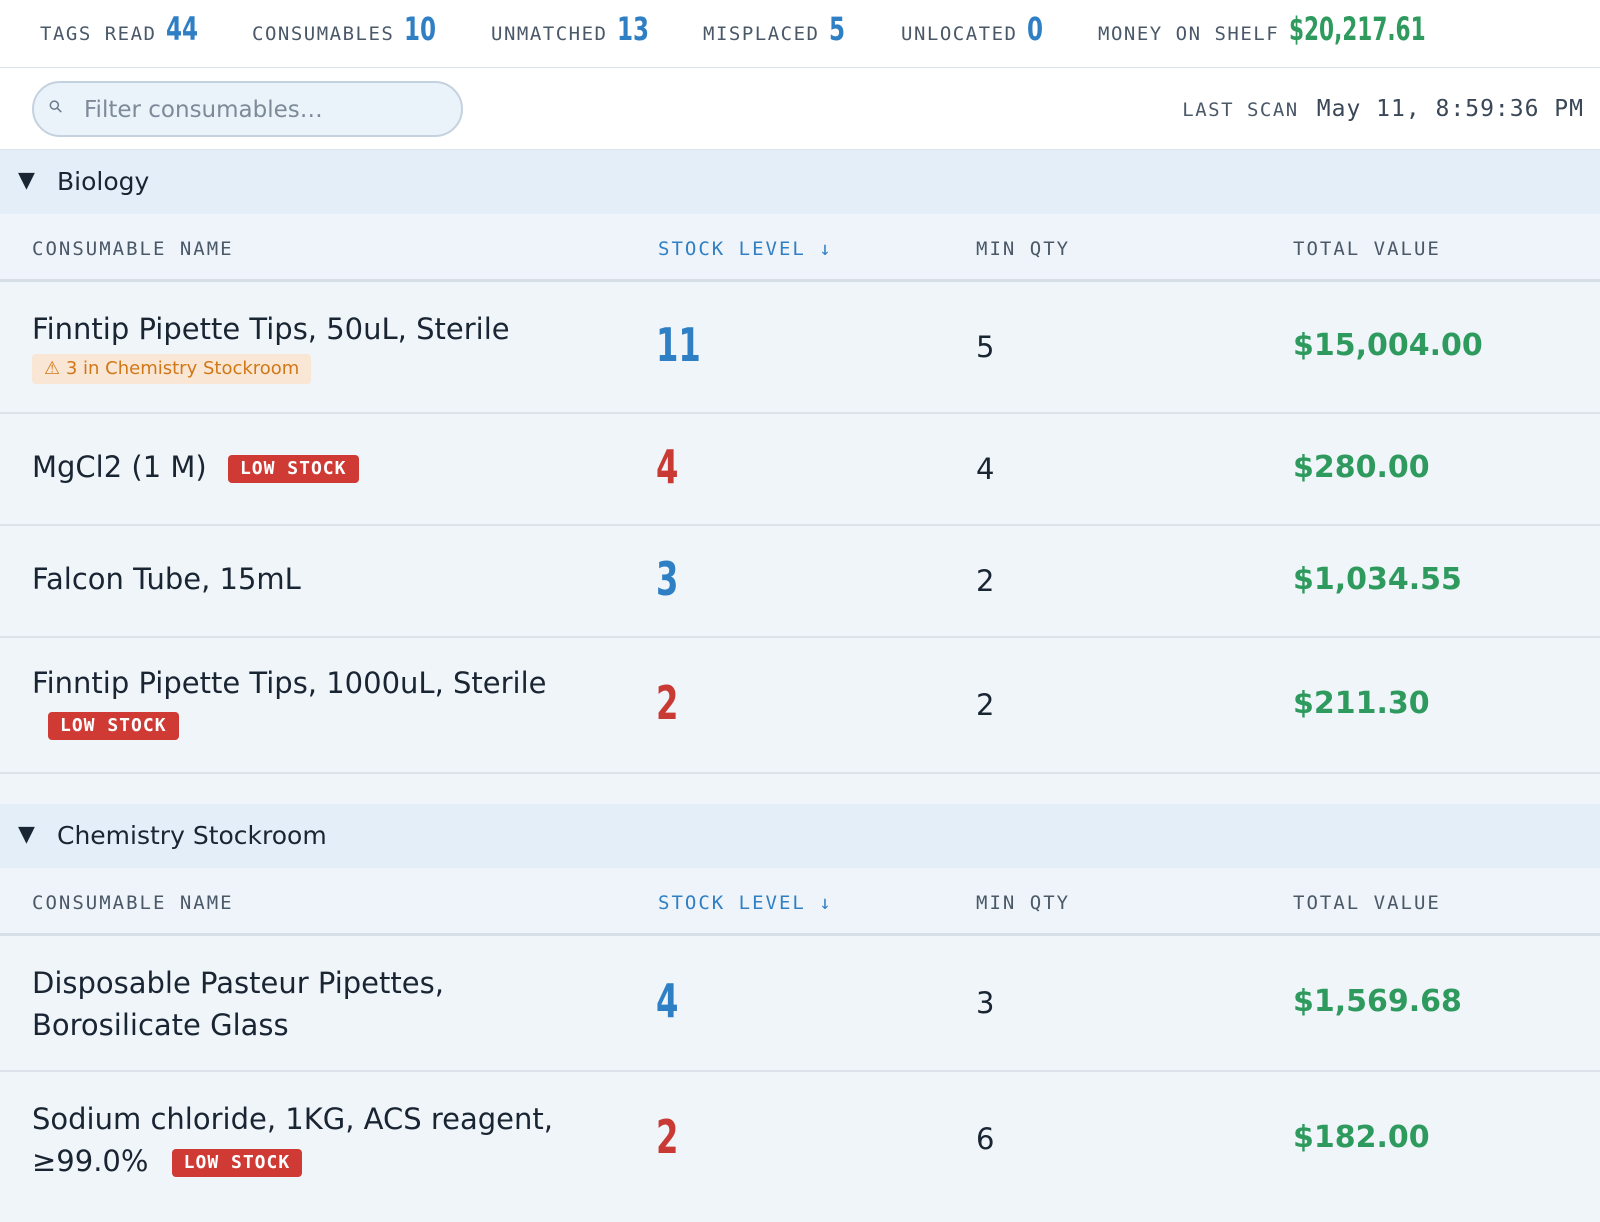  I want to click on stat-label: MONEY ON SHELF, so click(1189, 34).